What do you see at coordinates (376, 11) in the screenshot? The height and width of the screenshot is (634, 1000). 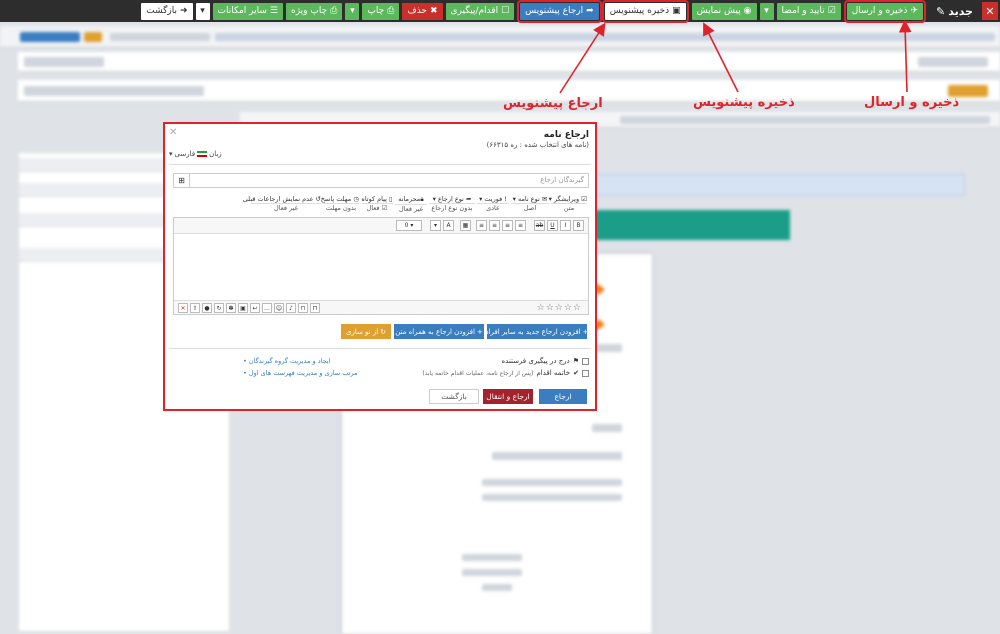 I see `print-label: چاپ` at bounding box center [376, 11].